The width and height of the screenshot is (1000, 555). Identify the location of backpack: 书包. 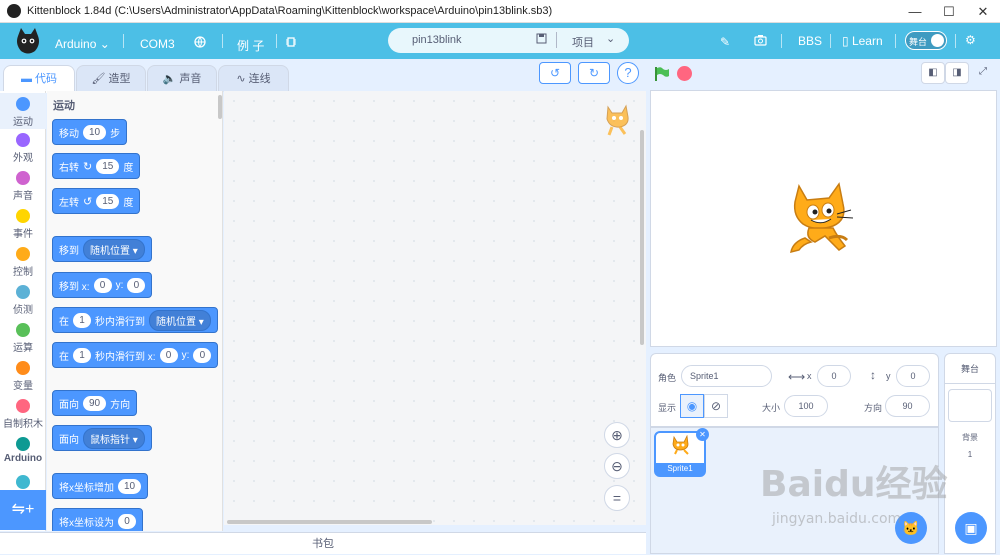
(323, 543).